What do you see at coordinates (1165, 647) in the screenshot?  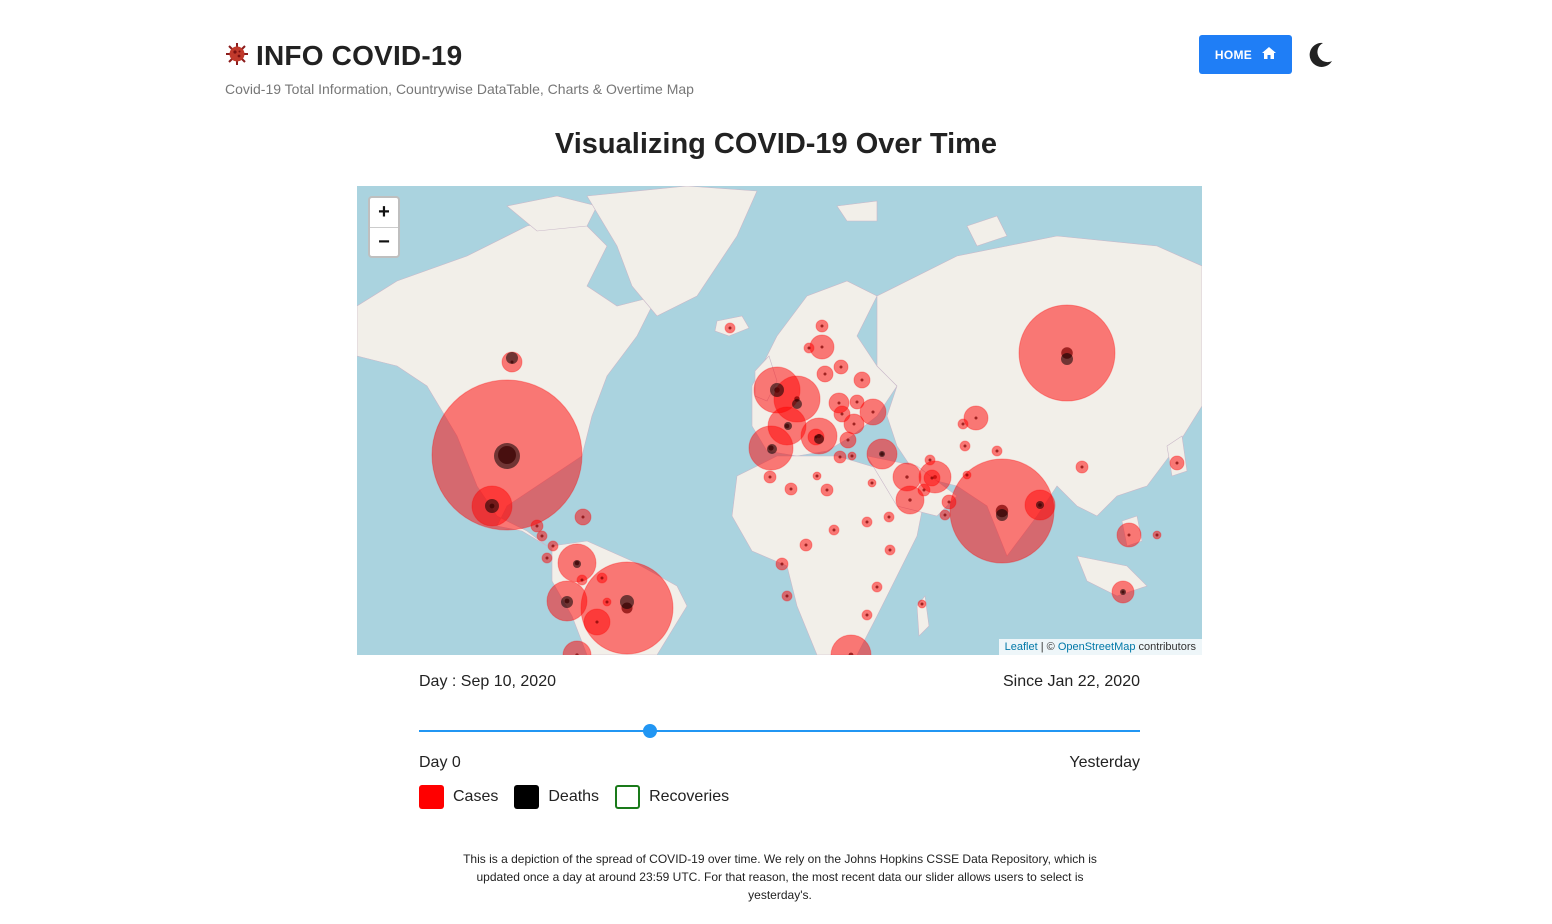 I see `attribution-suffix: contributors` at bounding box center [1165, 647].